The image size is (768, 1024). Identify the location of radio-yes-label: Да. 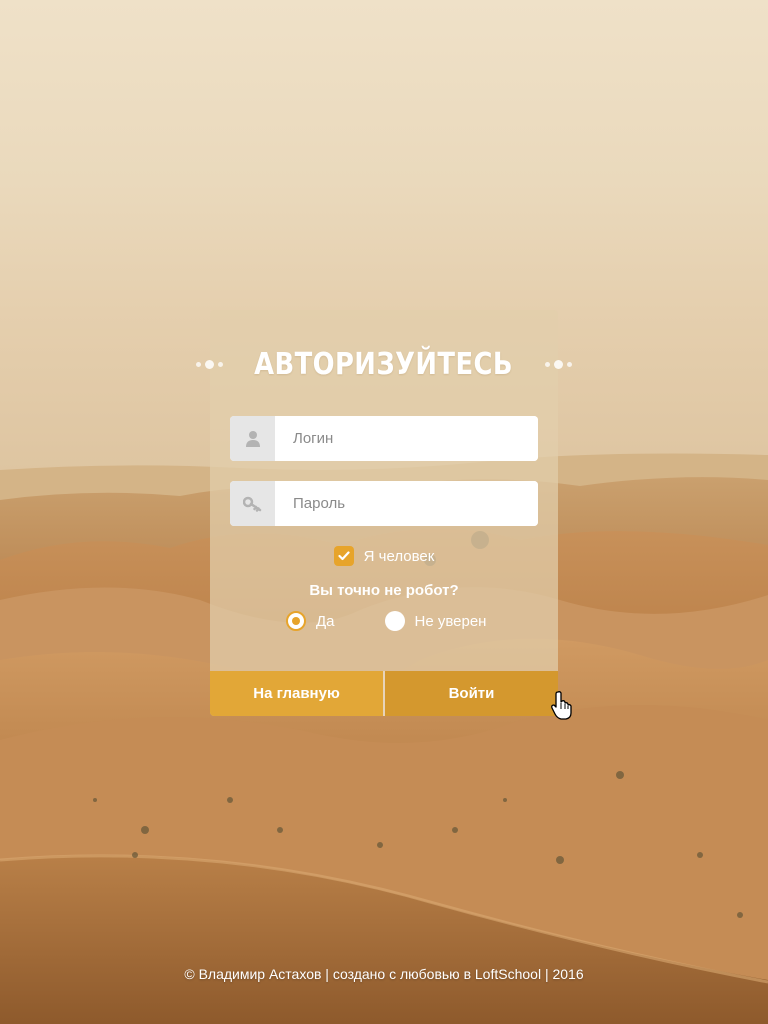
(325, 621).